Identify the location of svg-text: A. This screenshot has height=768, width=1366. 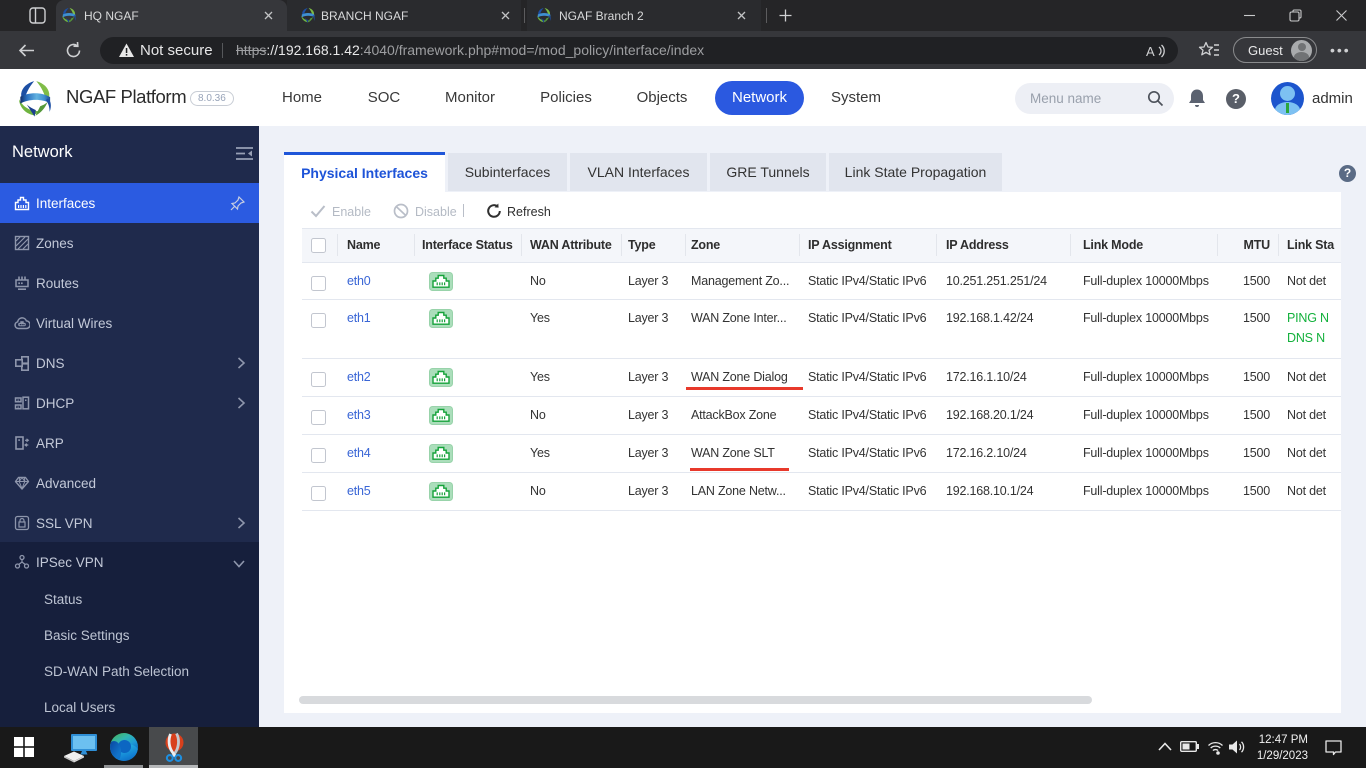
(1150, 51).